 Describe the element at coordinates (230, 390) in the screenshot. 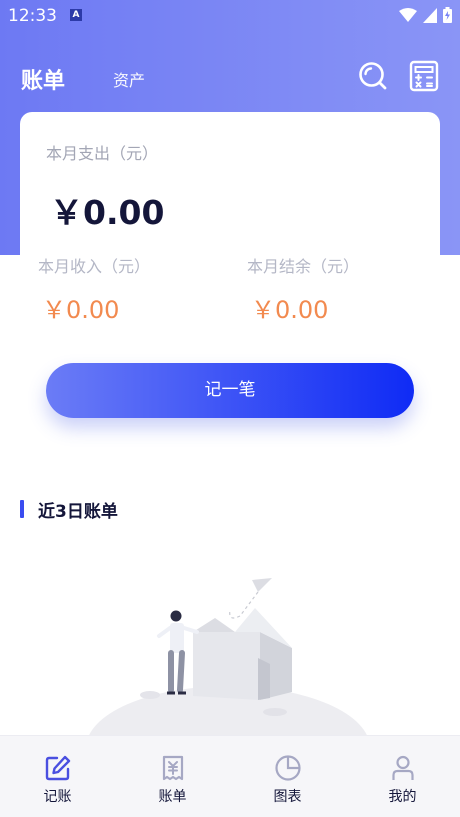

I see `record-button: 记一笔` at that location.